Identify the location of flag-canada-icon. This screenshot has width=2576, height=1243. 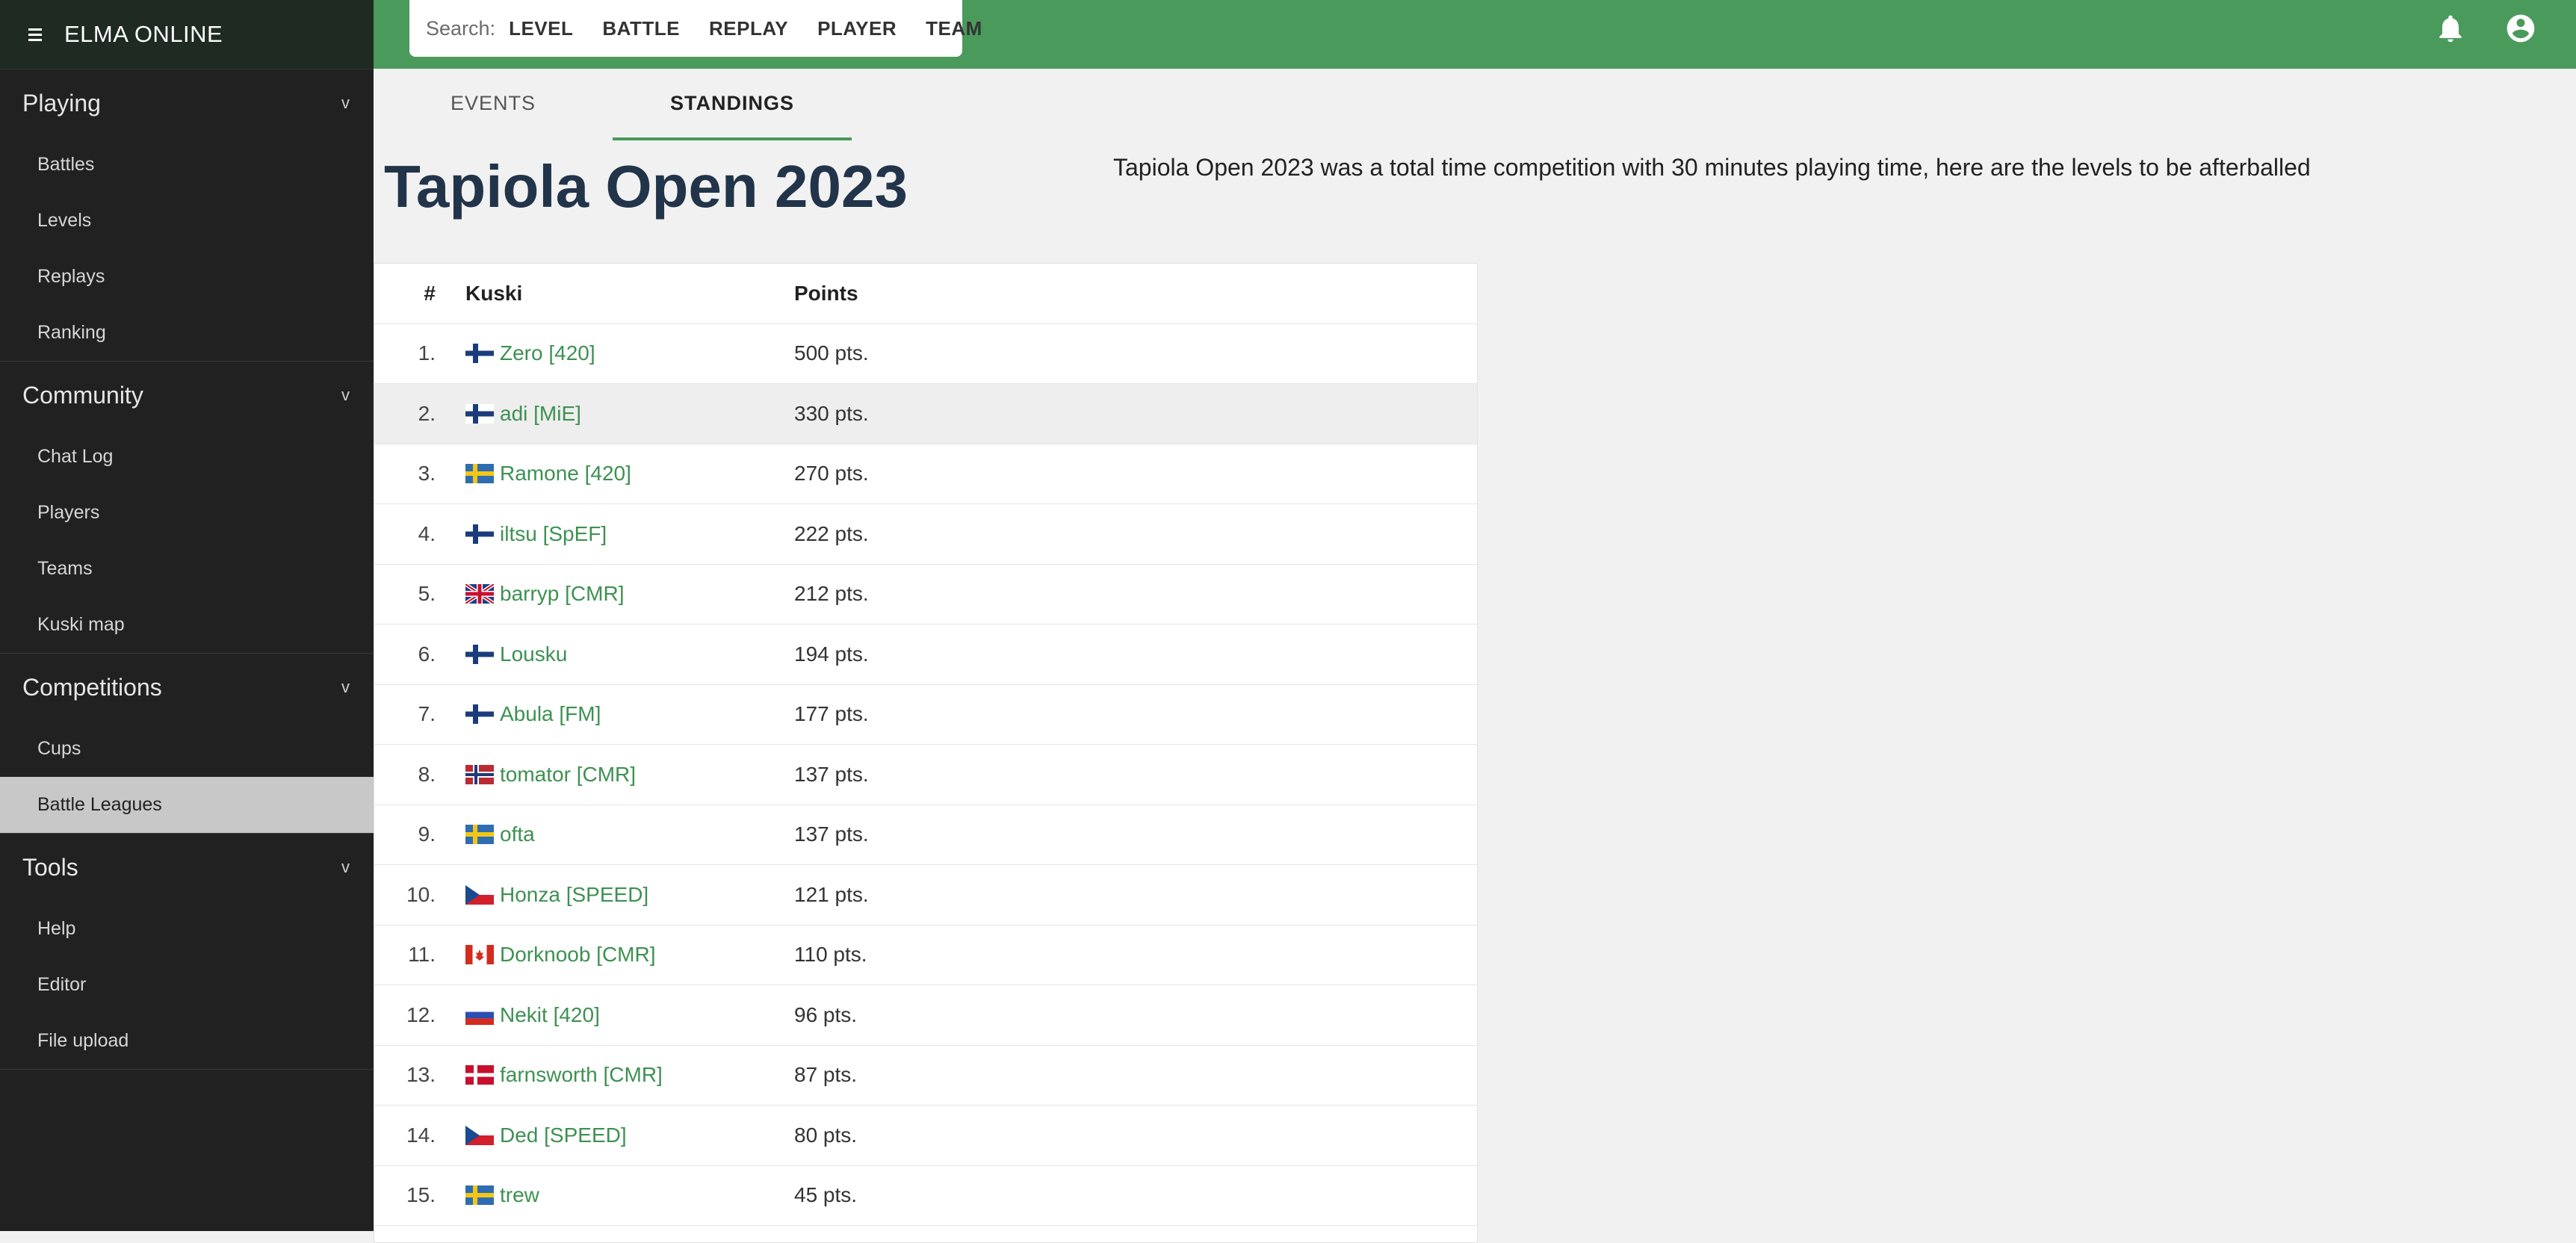
(479, 955).